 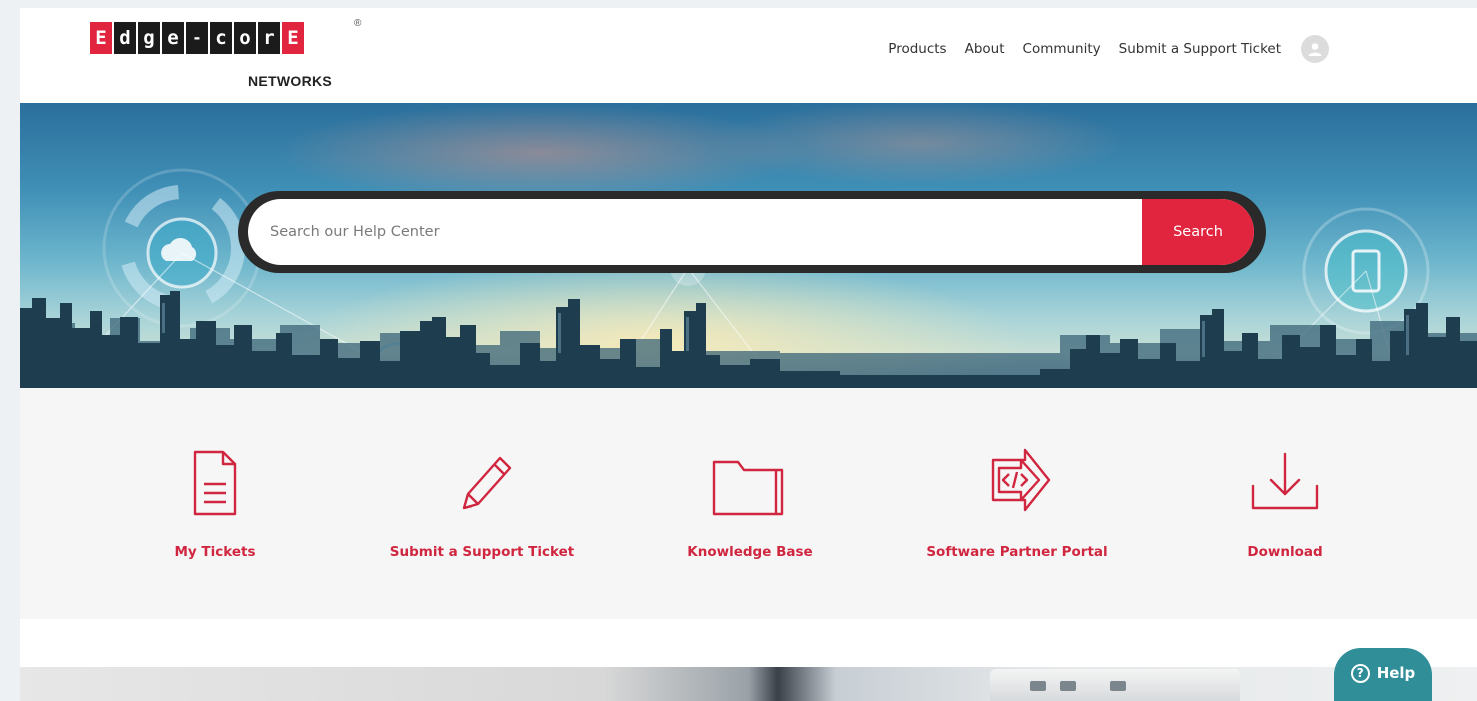 I want to click on quick-link-label: My Tickets, so click(x=215, y=552).